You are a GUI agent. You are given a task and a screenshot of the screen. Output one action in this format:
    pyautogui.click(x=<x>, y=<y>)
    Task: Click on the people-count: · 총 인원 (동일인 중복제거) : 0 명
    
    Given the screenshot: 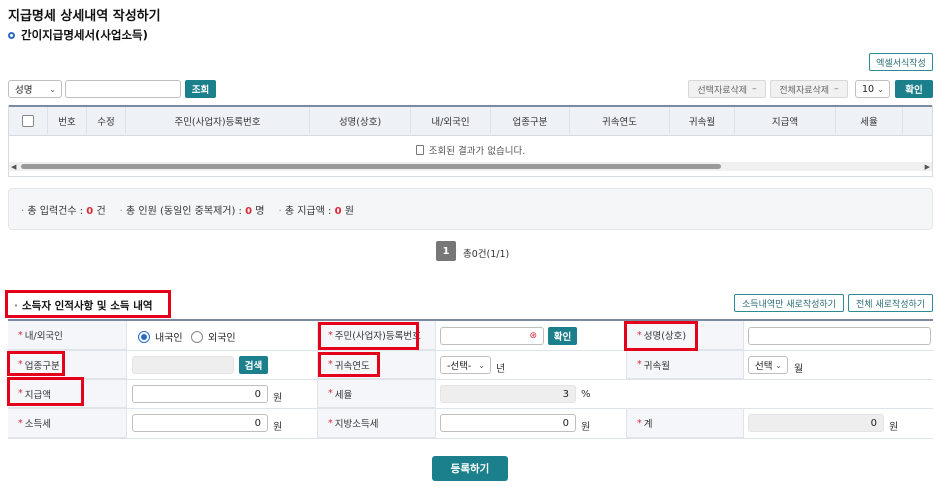 What is the action you would take?
    pyautogui.click(x=192, y=211)
    